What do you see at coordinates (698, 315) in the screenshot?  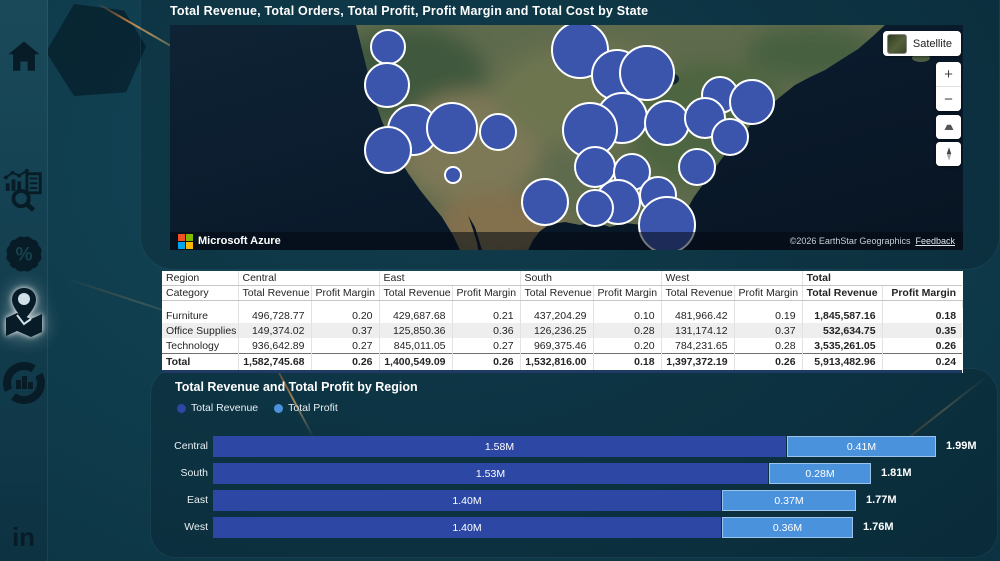 I see `value-cell: 481,966.42` at bounding box center [698, 315].